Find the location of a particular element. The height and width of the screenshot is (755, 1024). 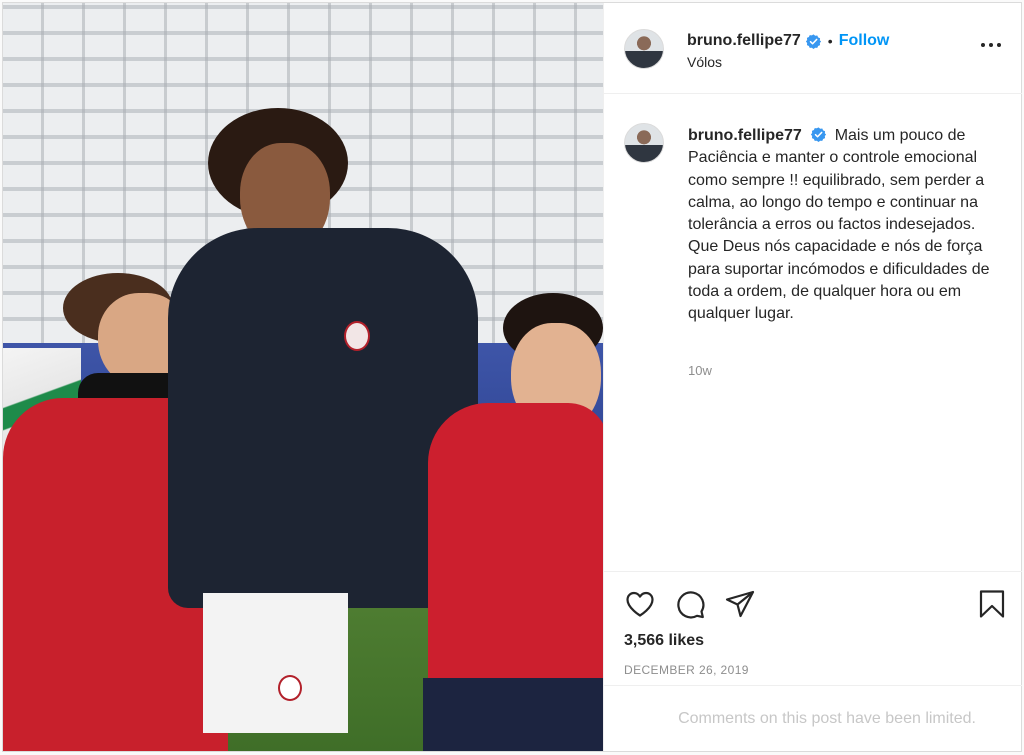

likes-count: 3,566 likes is located at coordinates (664, 641).